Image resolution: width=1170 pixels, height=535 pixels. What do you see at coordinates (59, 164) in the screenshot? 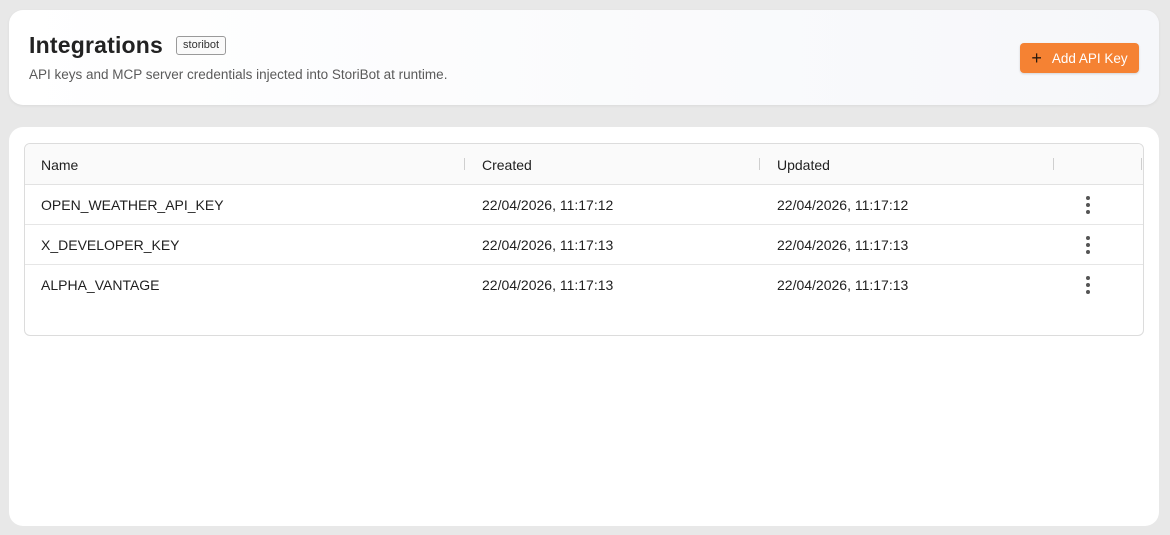
I see `column-header-name: Name` at bounding box center [59, 164].